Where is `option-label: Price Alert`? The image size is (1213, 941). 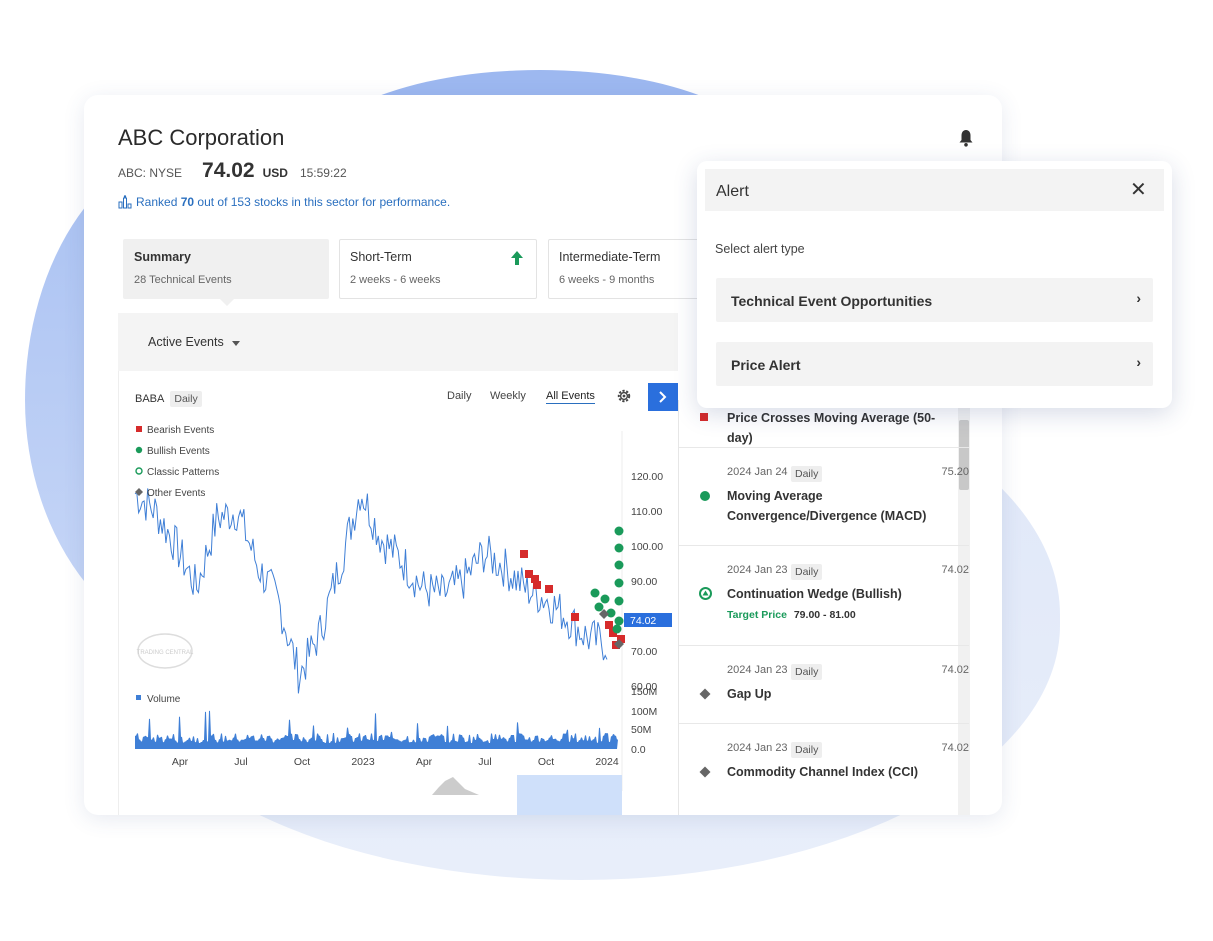
option-label: Price Alert is located at coordinates (766, 365).